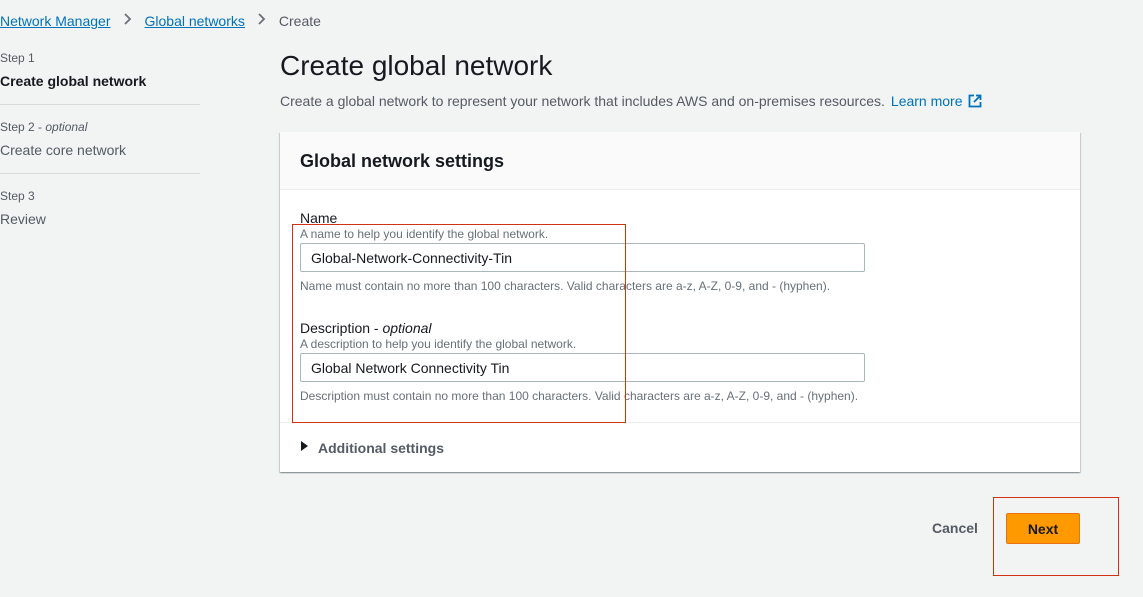 The image size is (1143, 597). I want to click on learn-more-link: Learn more, so click(936, 101).